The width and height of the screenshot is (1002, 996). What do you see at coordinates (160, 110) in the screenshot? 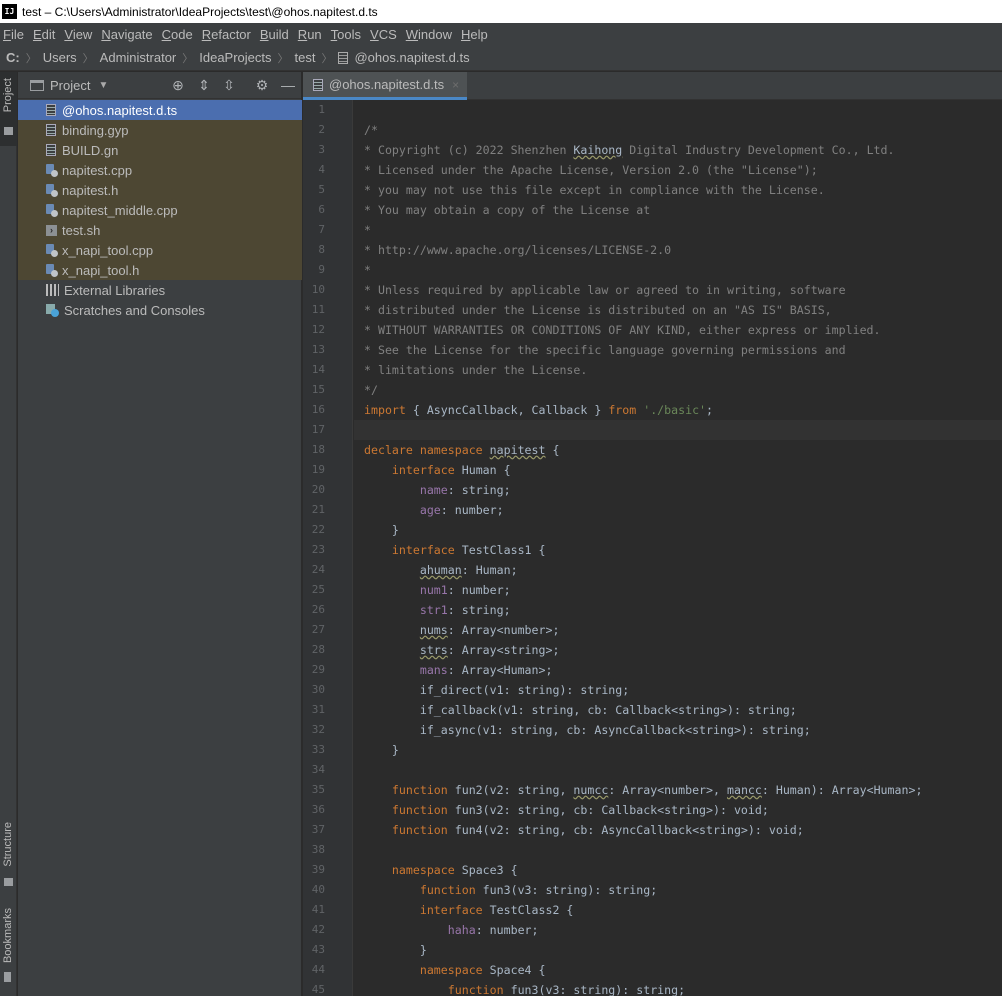
I see `tree-item-ohos-napitest-d-ts: @ohos.napitest.d.ts` at bounding box center [160, 110].